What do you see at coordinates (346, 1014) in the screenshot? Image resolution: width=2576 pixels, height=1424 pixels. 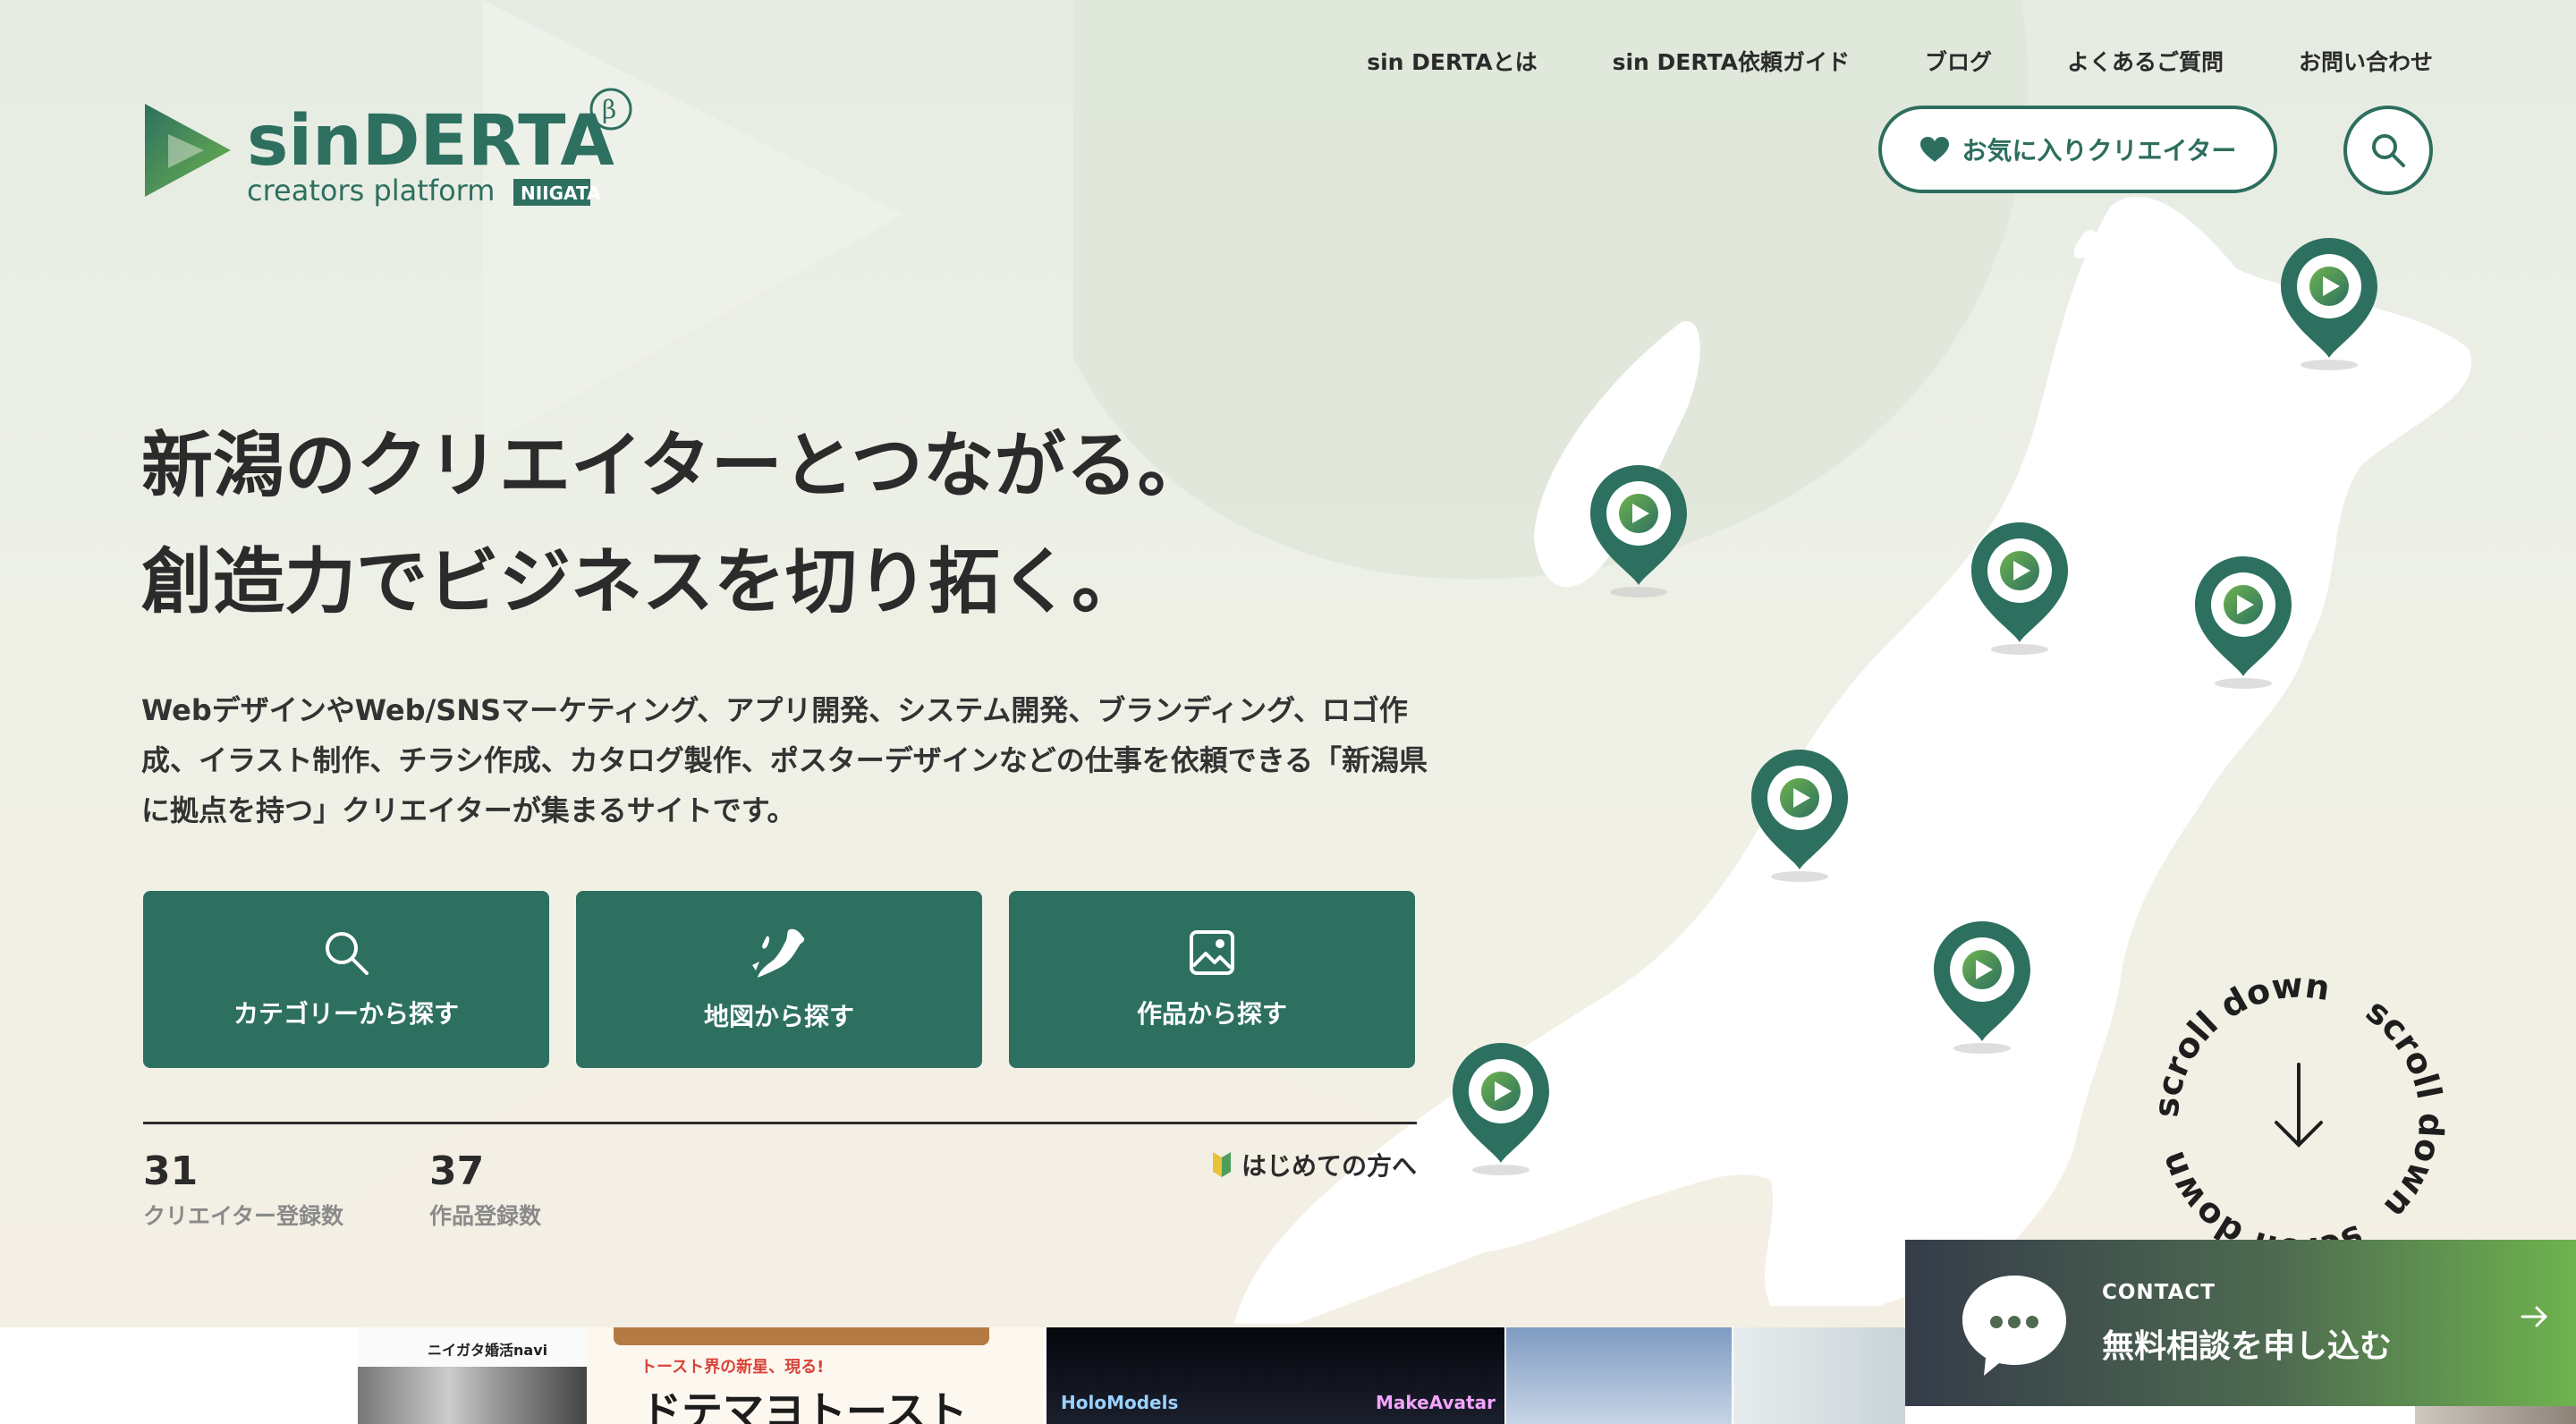 I see `search-by-category-label: カテゴリーから探す` at bounding box center [346, 1014].